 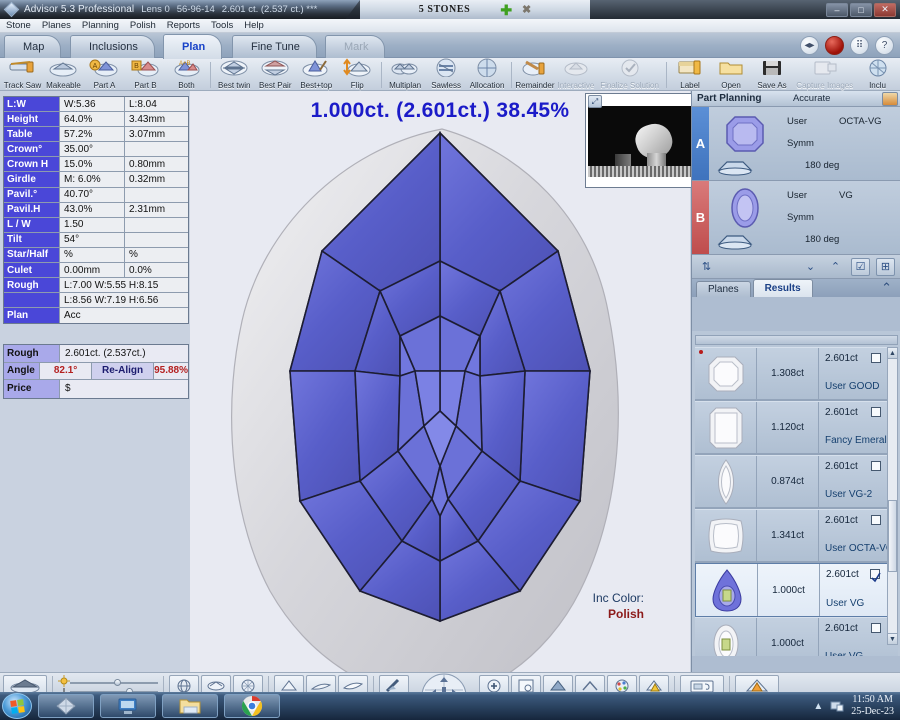 I want to click on table-row: 1.120ct 2.601ct Fancy Emerald, so click(x=796, y=428).